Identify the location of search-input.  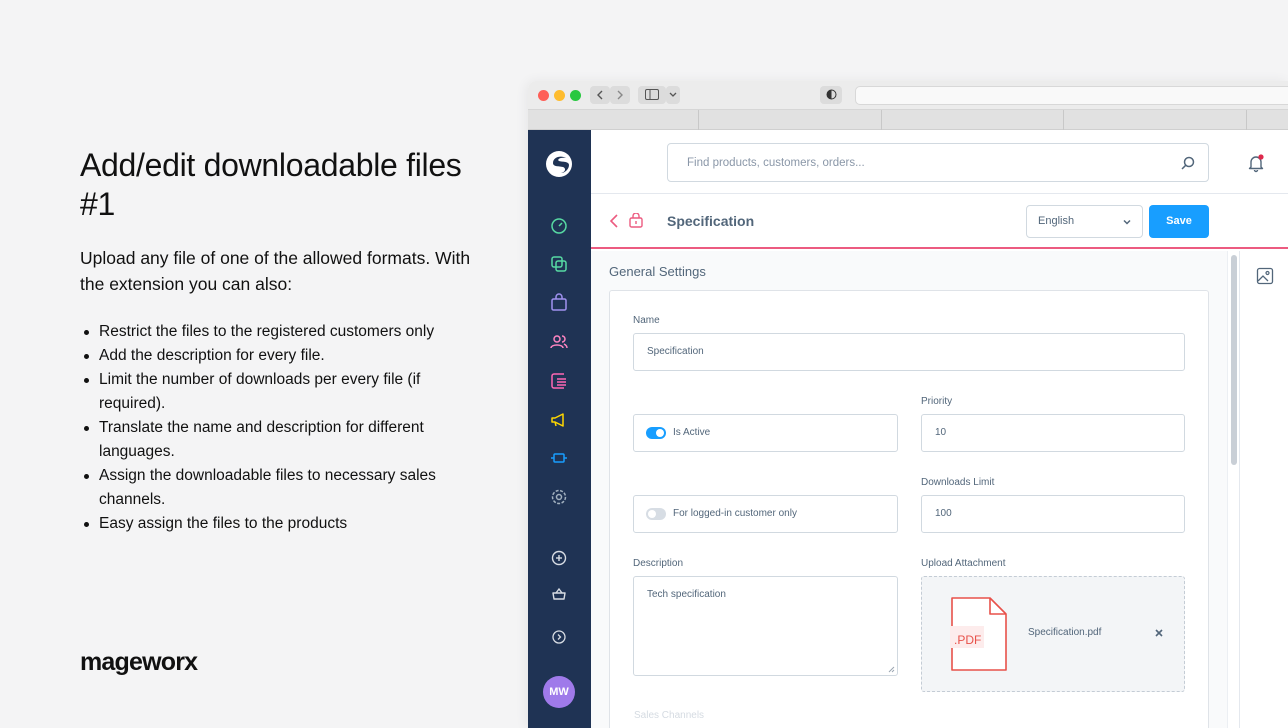
(918, 162).